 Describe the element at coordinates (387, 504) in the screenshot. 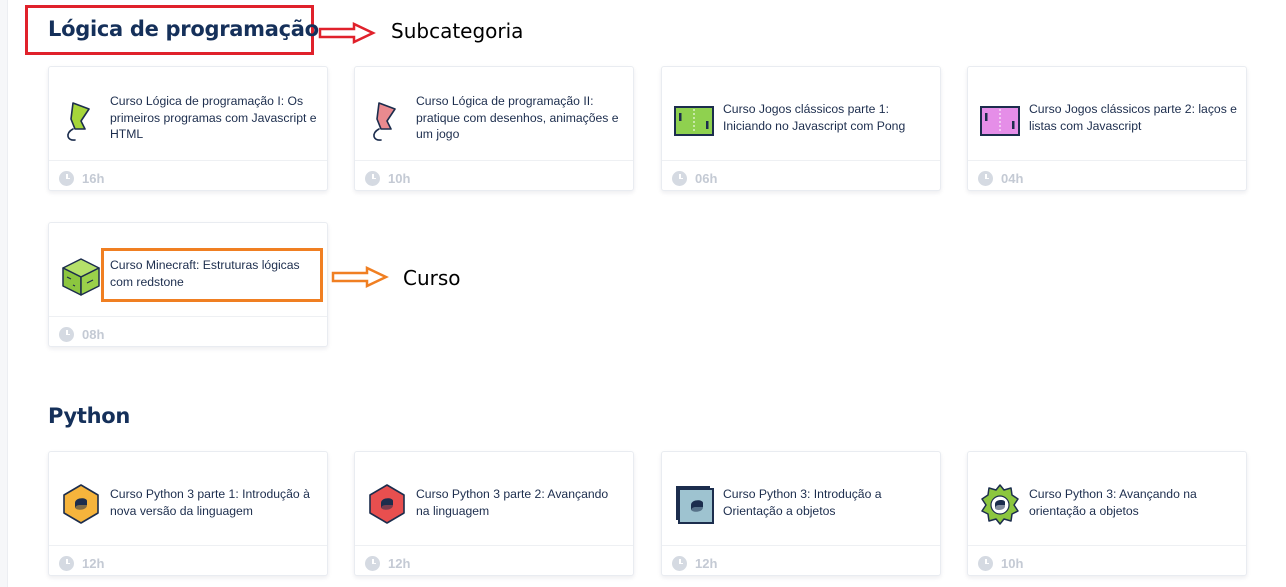

I see `python-red-hex-icon` at that location.